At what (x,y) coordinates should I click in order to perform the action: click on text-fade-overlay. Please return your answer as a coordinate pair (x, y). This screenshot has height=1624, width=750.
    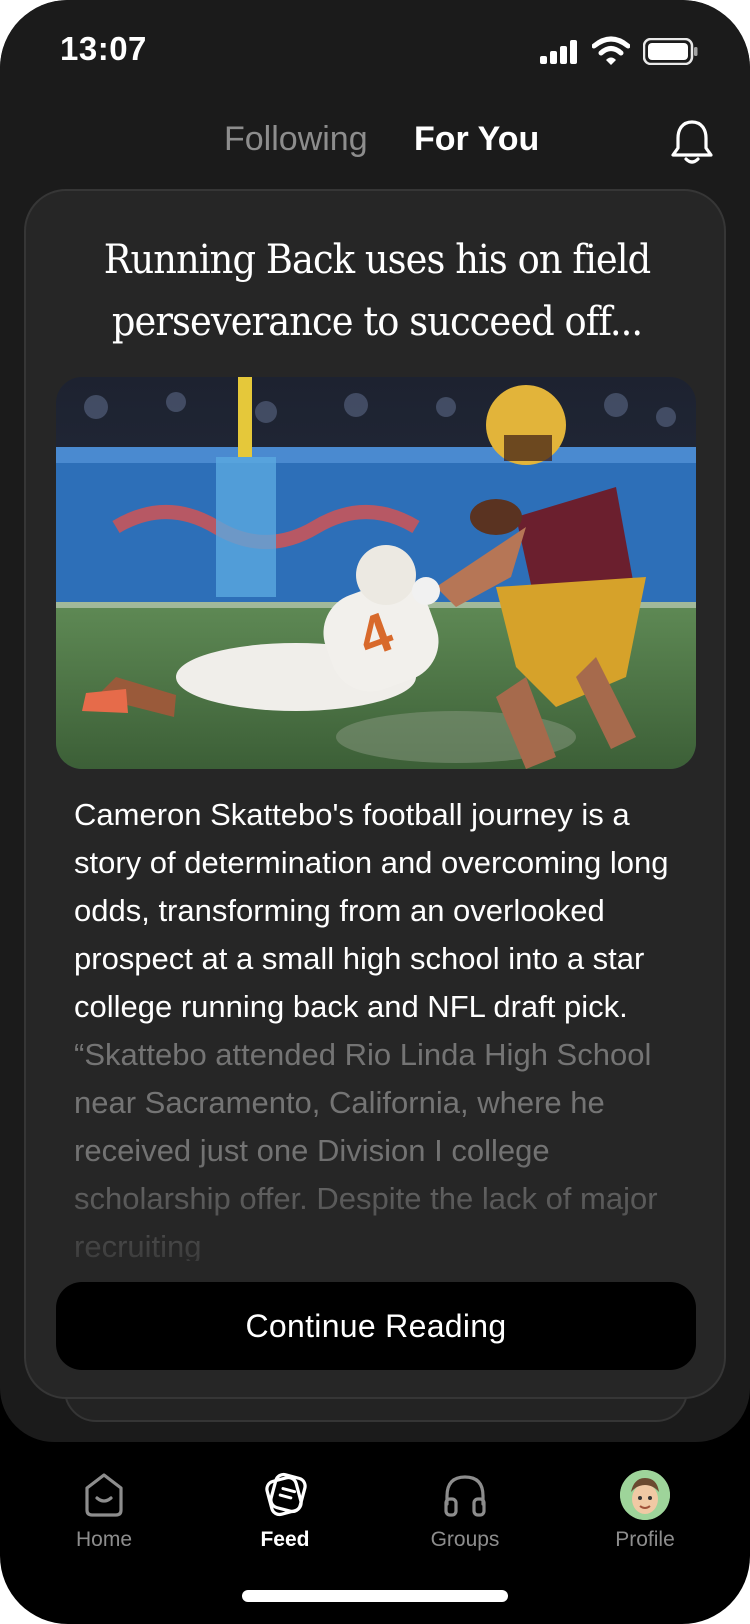
    Looking at the image, I should click on (375, 1216).